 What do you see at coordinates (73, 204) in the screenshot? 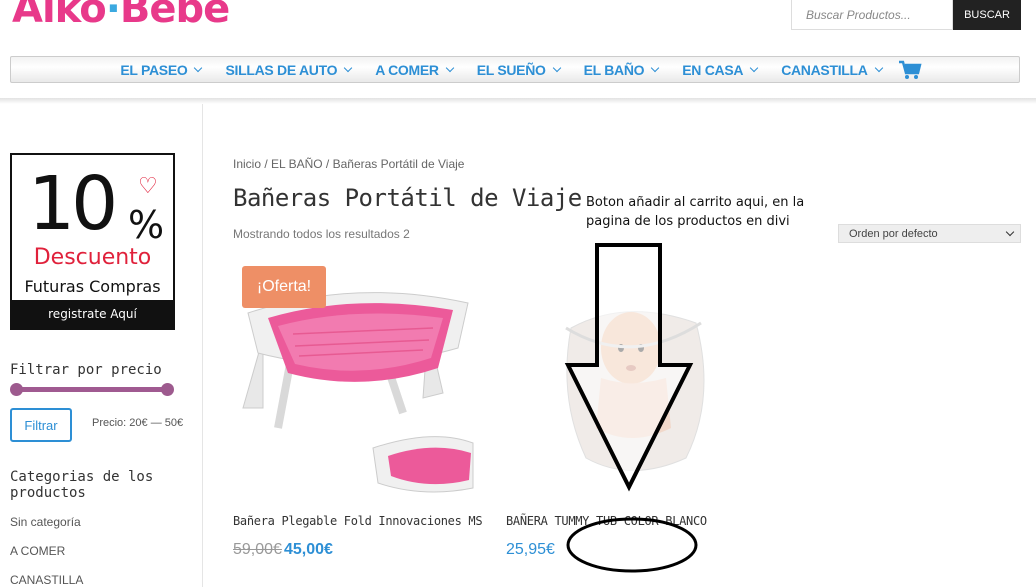
I see `promo-percent: 10` at bounding box center [73, 204].